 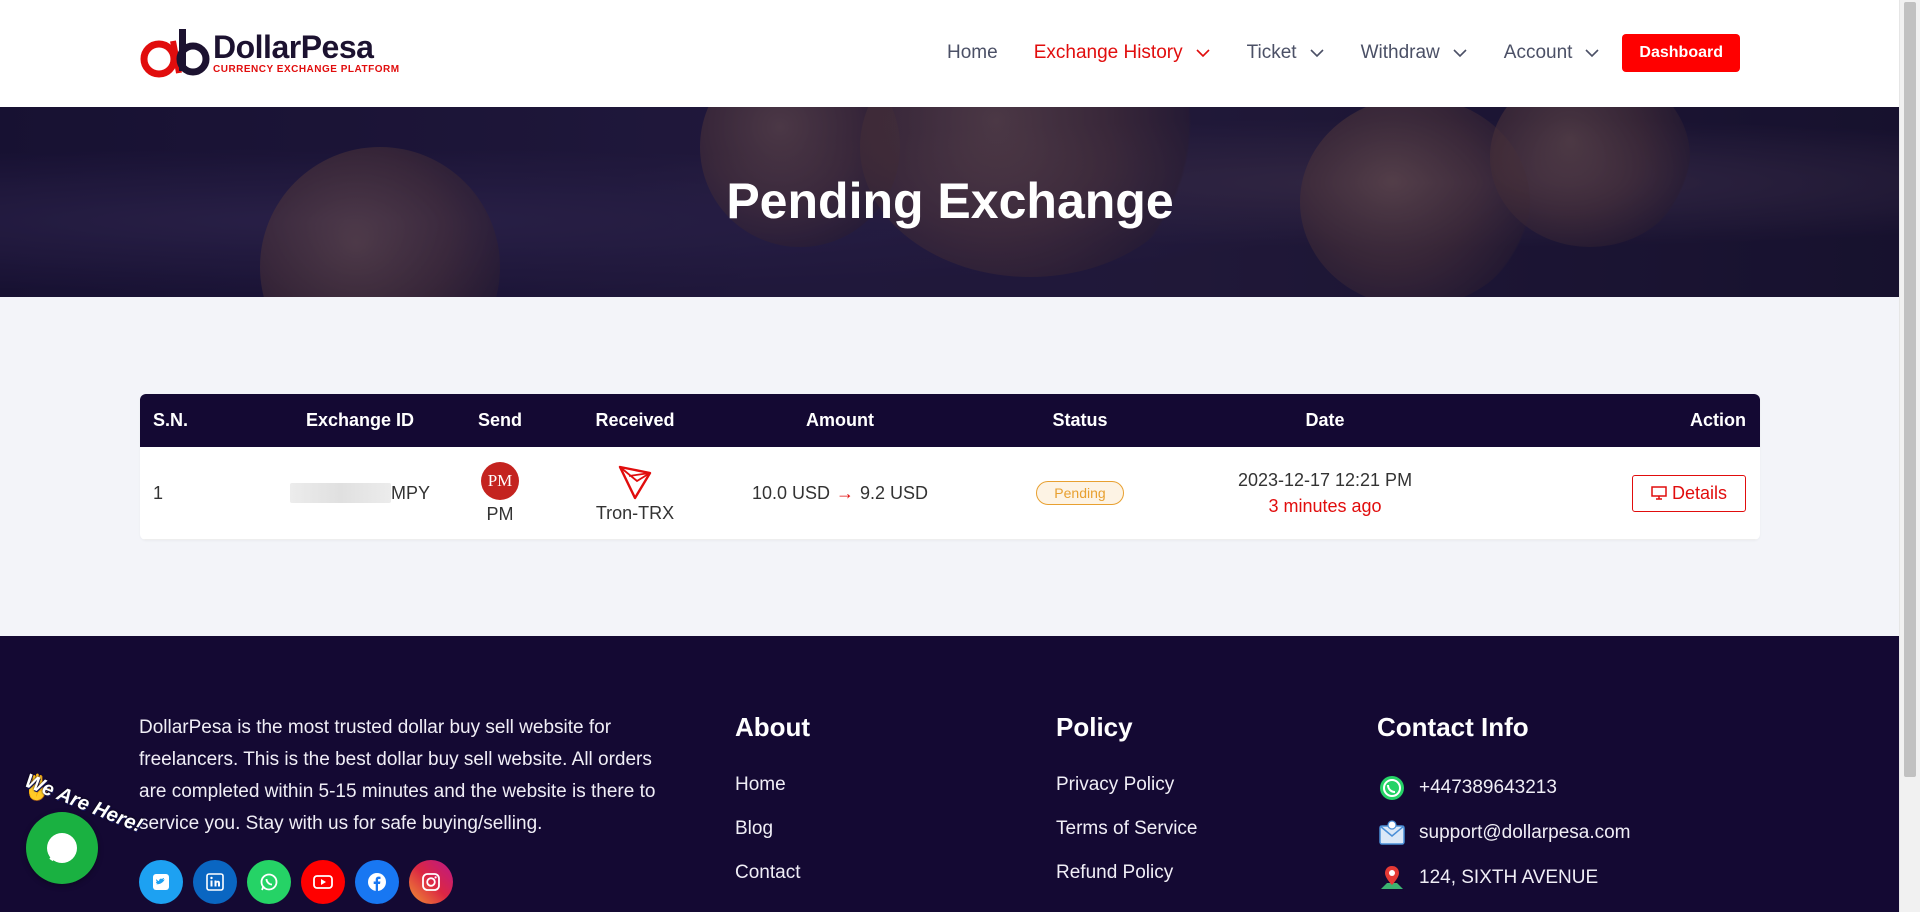 What do you see at coordinates (215, 882) in the screenshot?
I see `linkedin-icon` at bounding box center [215, 882].